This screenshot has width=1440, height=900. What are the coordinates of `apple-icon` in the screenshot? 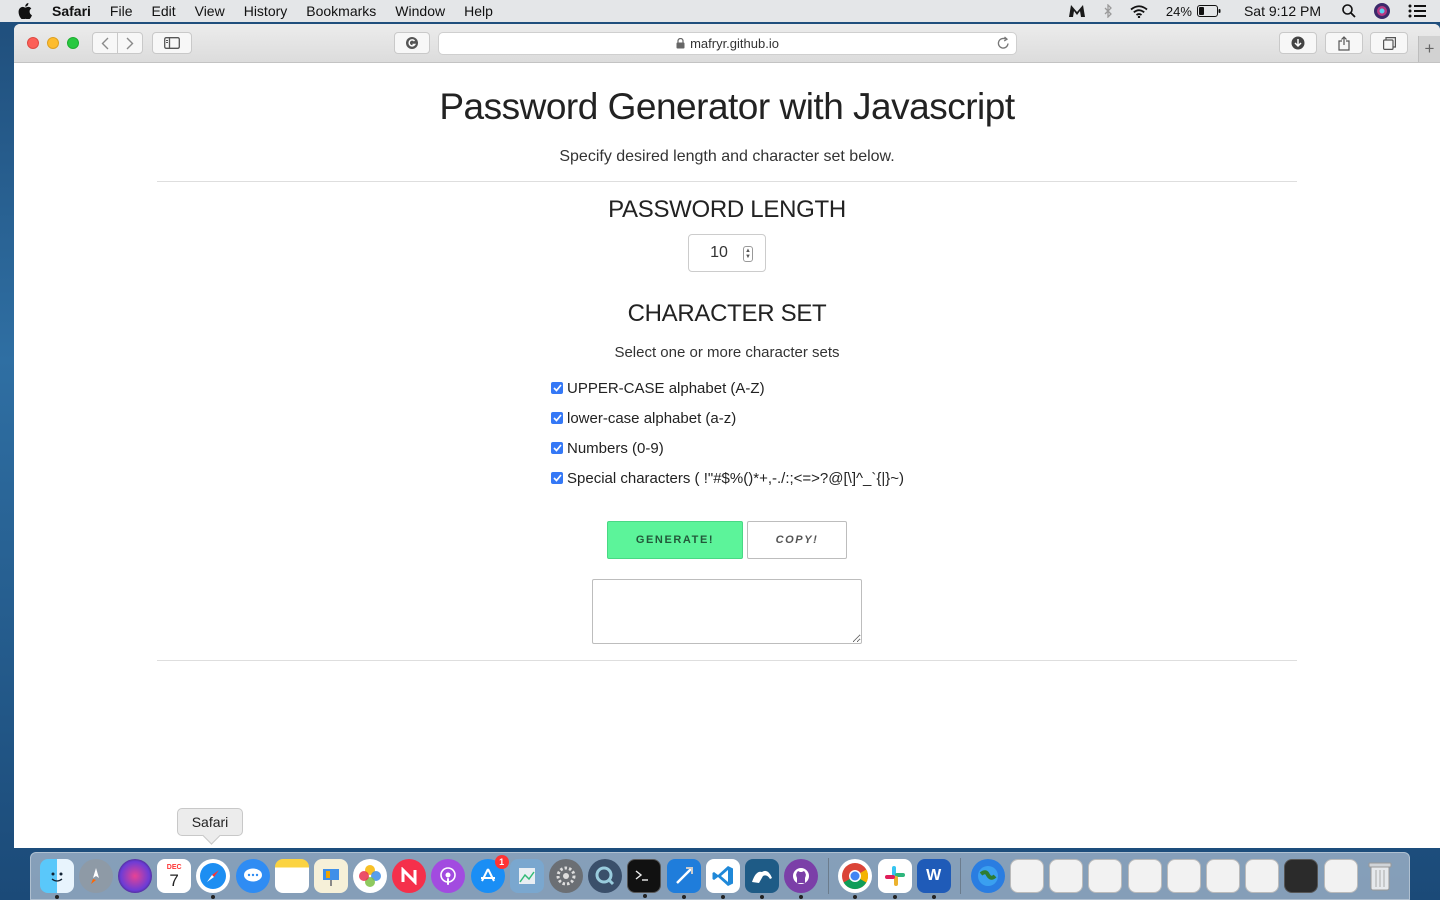 It's located at (28, 11).